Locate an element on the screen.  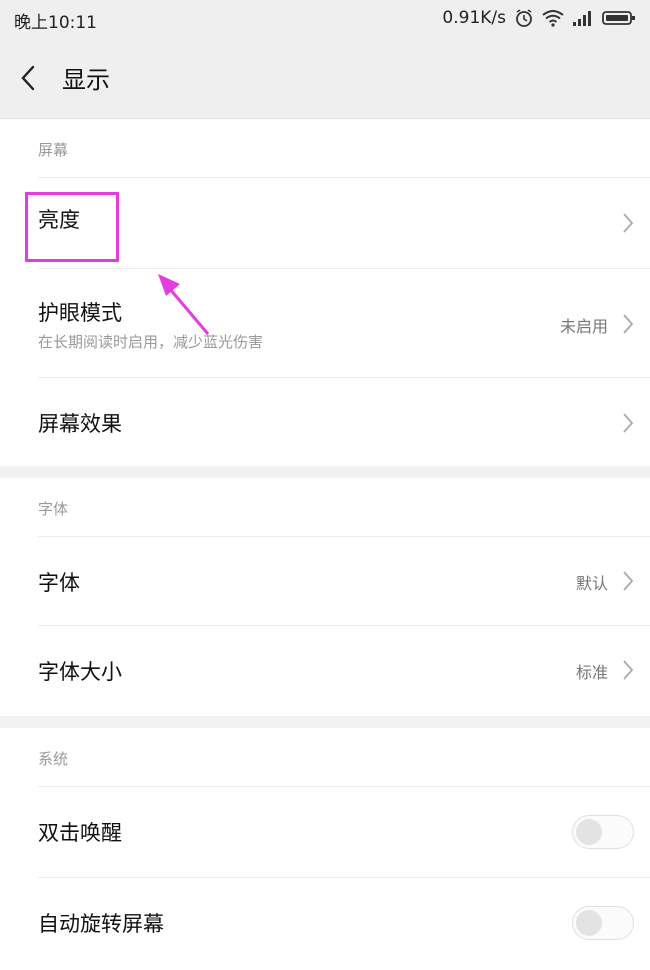
page-title: 显示 is located at coordinates (86, 80).